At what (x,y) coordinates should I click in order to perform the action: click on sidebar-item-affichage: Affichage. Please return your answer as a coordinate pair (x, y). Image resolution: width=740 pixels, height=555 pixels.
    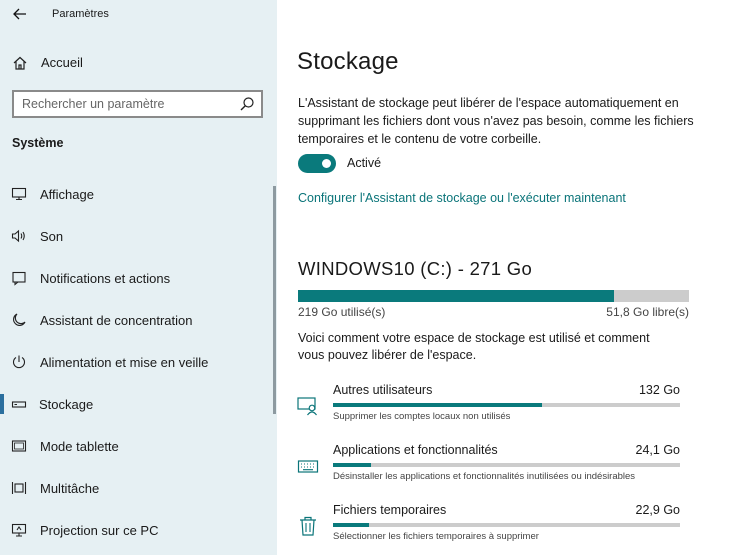
    Looking at the image, I should click on (138, 194).